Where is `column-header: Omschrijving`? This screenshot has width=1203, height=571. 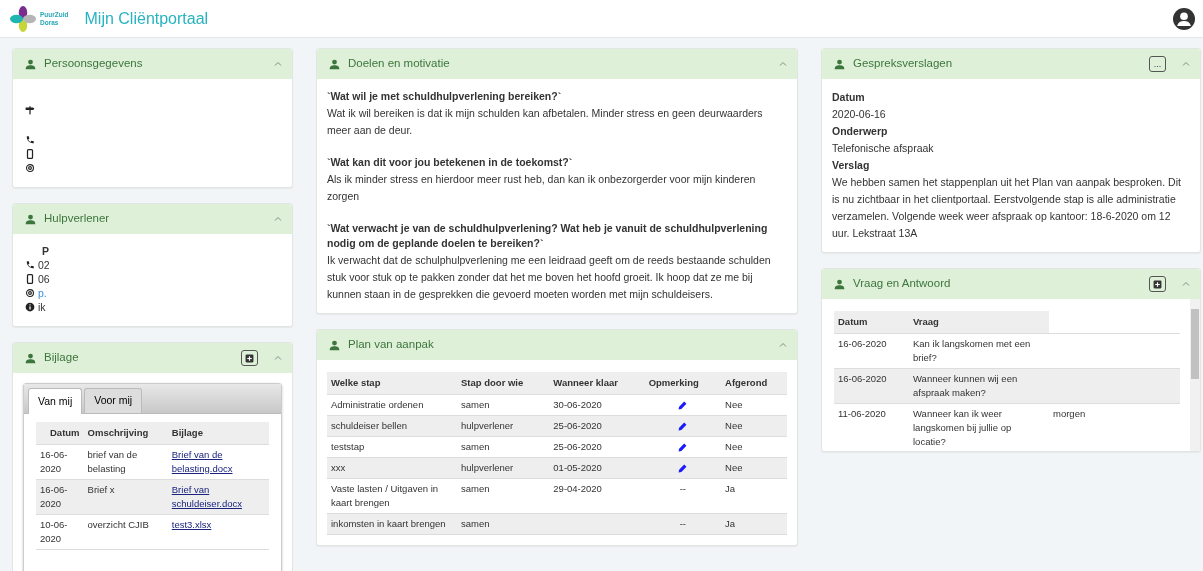
column-header: Omschrijving is located at coordinates (125, 433).